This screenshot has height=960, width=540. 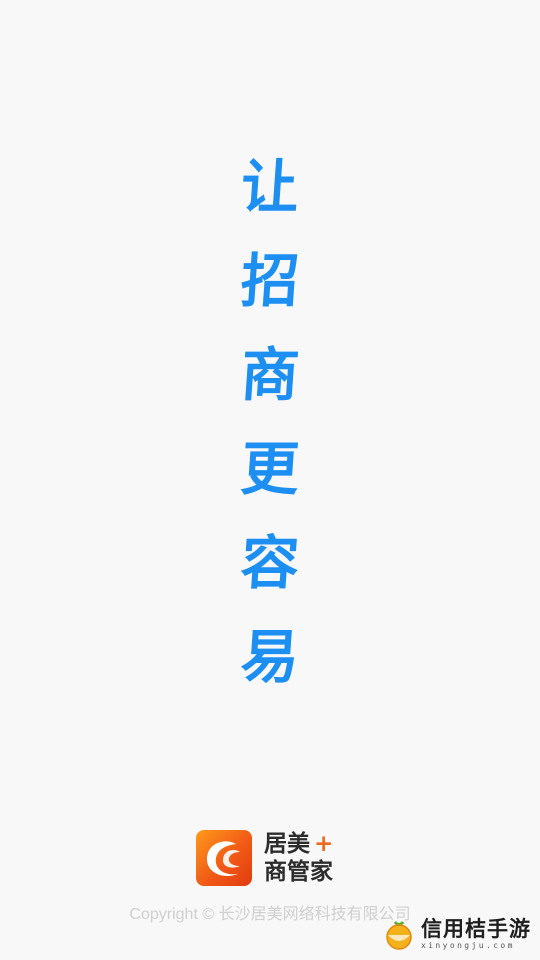 What do you see at coordinates (270, 563) in the screenshot?
I see `slogan-char: 容` at bounding box center [270, 563].